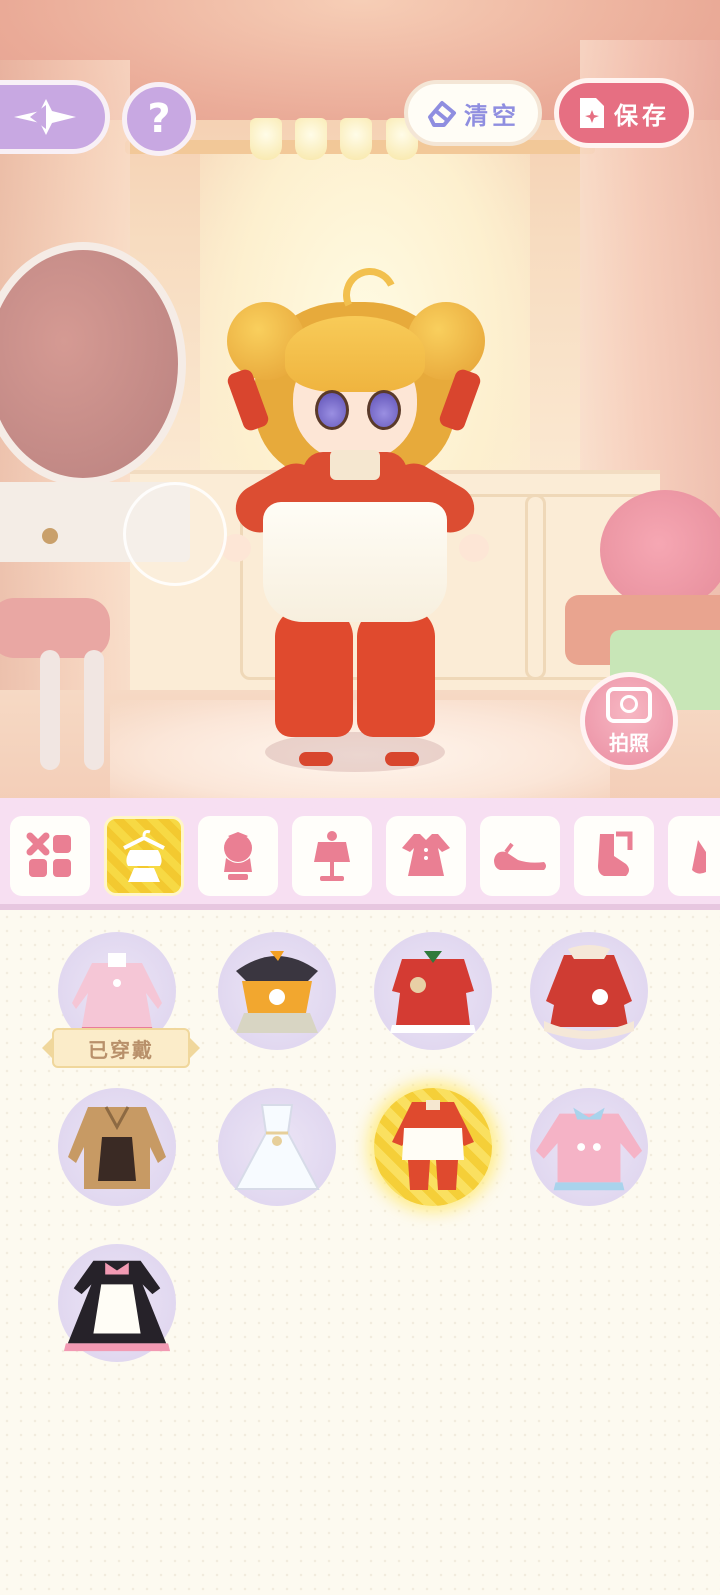  I want to click on left-eye, so click(332, 410).